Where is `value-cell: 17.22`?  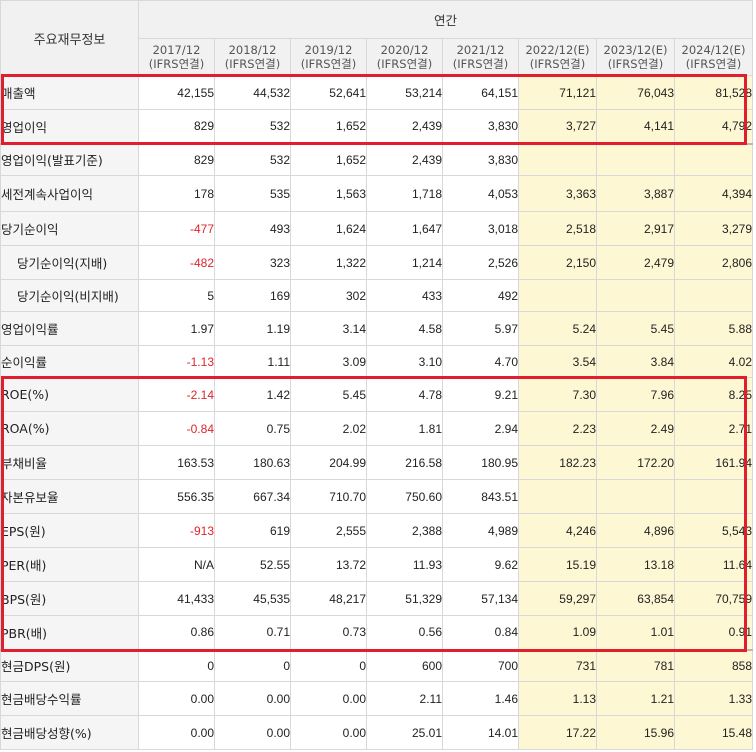
value-cell: 17.22 is located at coordinates (557, 732).